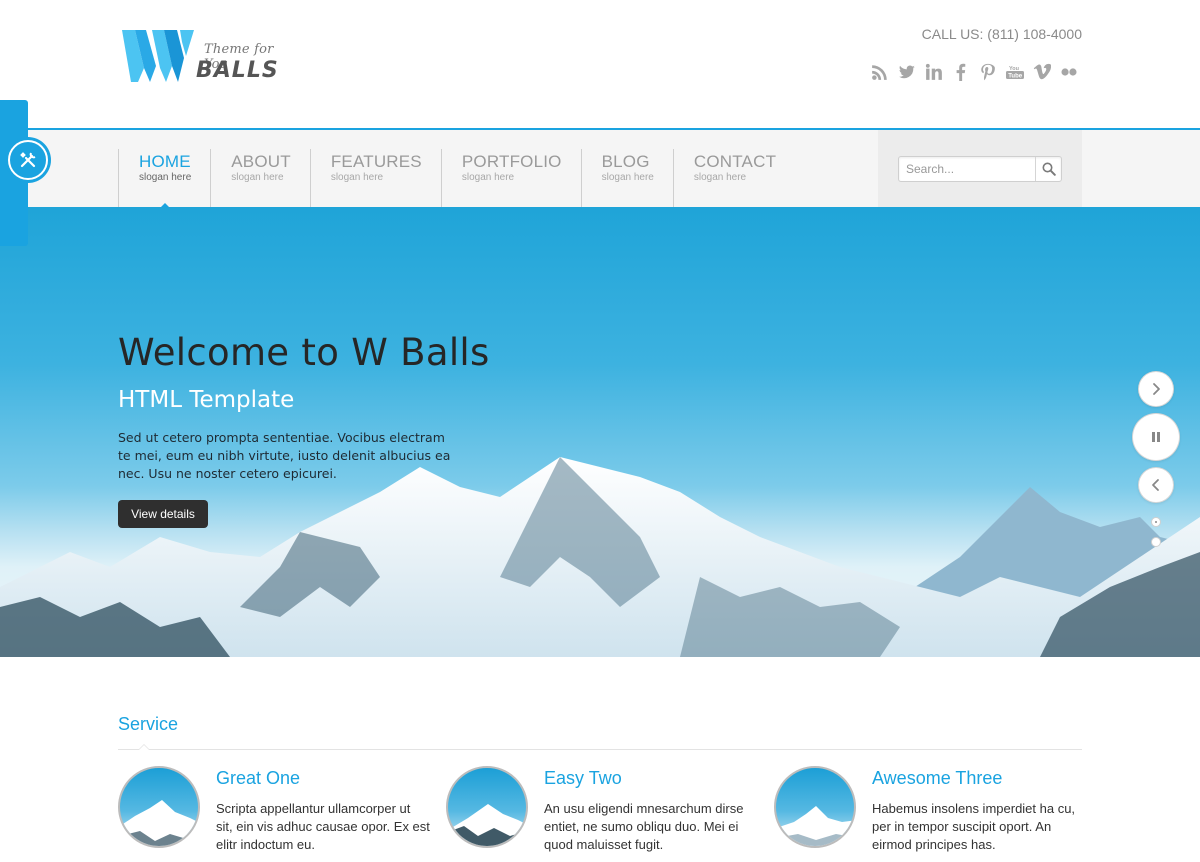 The height and width of the screenshot is (862, 1200). Describe the element at coordinates (511, 161) in the screenshot. I see `nav-label: PORTFOLIO` at that location.